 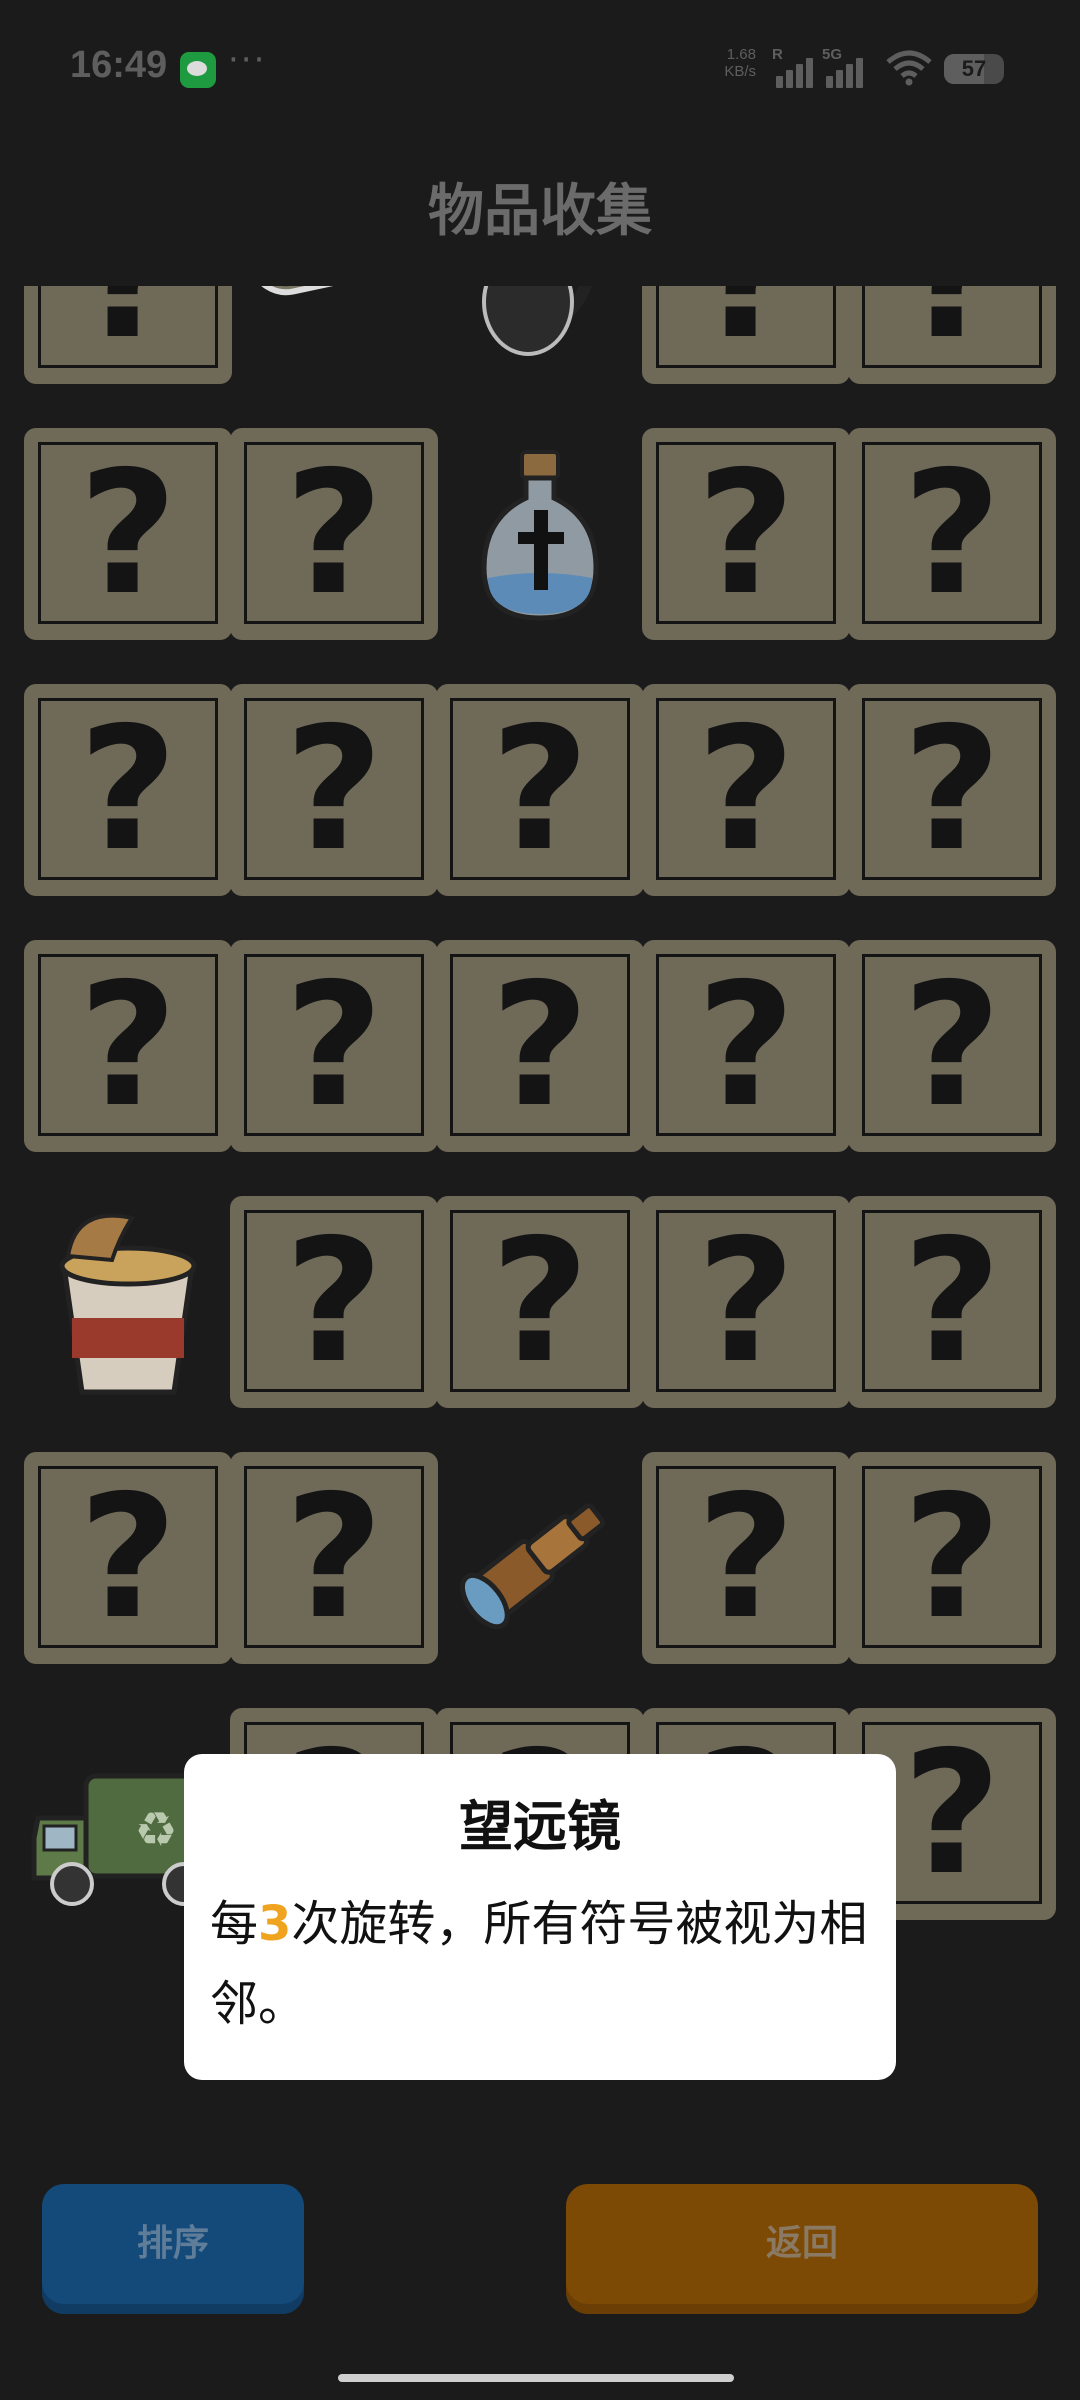 I want to click on signal-5g-tag: 5G, so click(x=832, y=54).